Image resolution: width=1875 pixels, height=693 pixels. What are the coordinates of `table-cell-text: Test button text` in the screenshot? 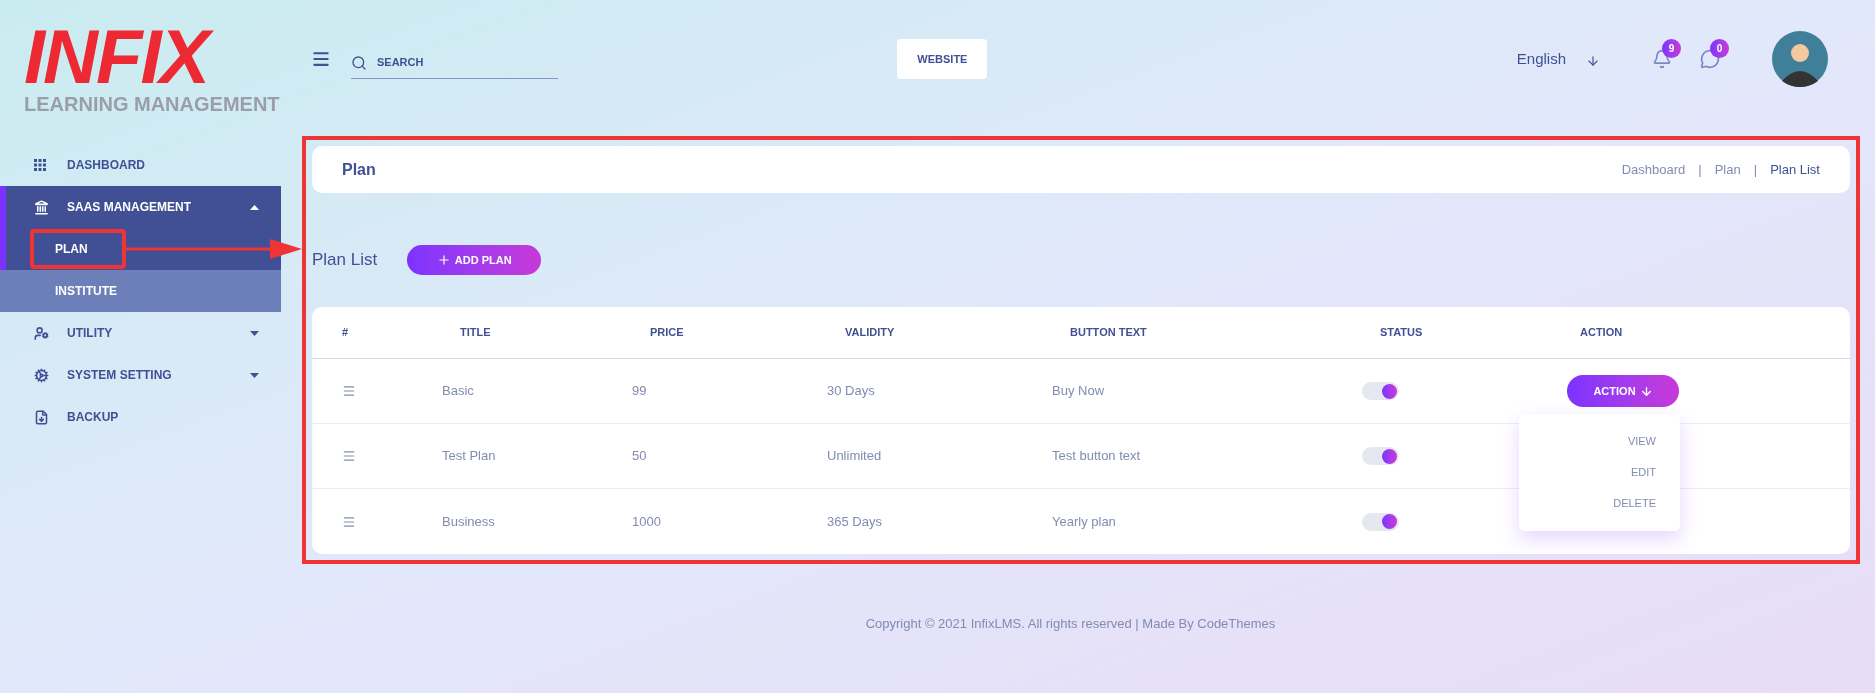 It's located at (1097, 456).